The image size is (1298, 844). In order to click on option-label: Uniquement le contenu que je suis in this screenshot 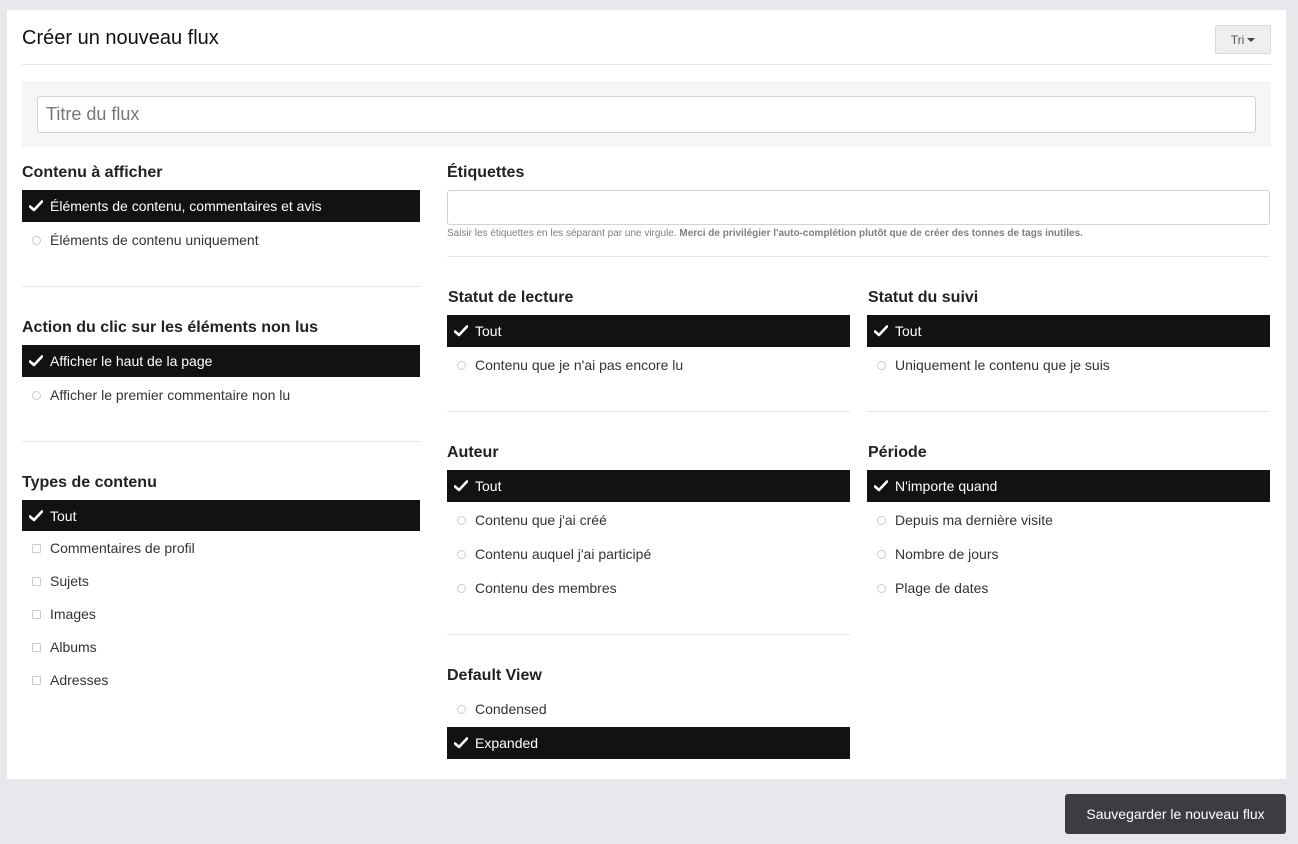, I will do `click(1002, 365)`.